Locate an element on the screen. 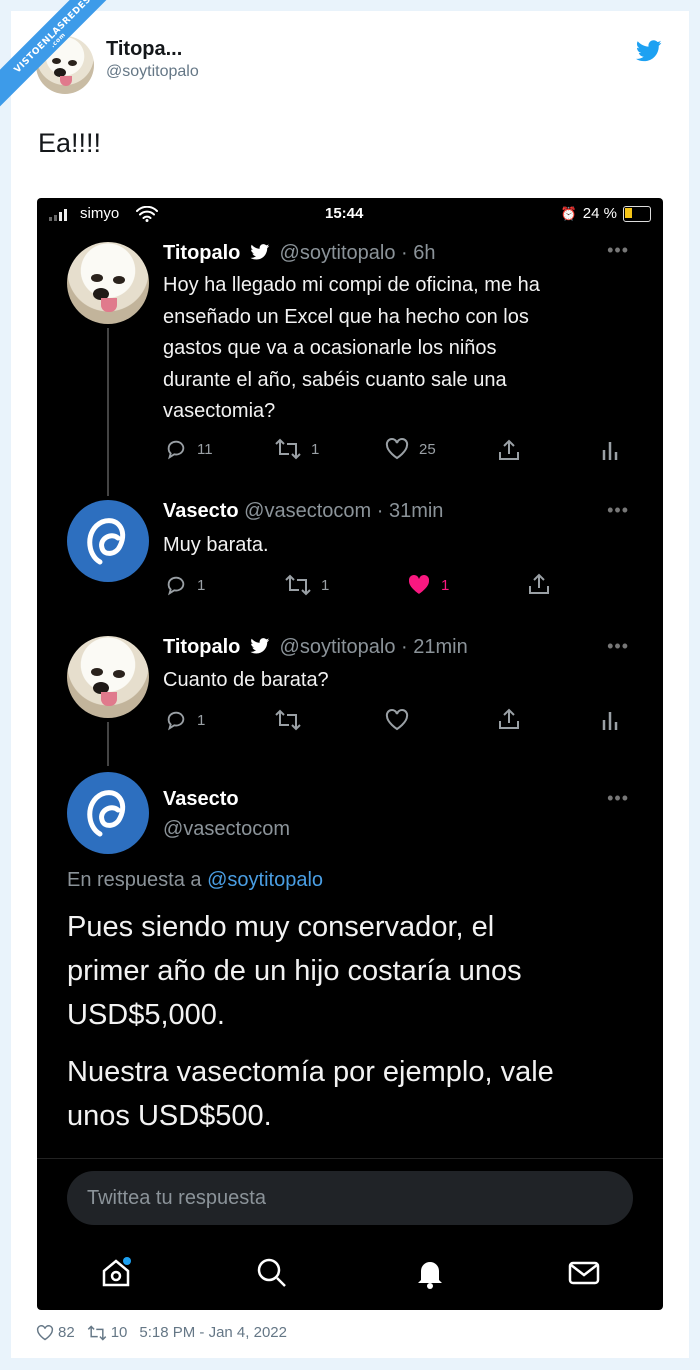 The height and width of the screenshot is (1370, 700). like-stat: 82 is located at coordinates (55, 1332).